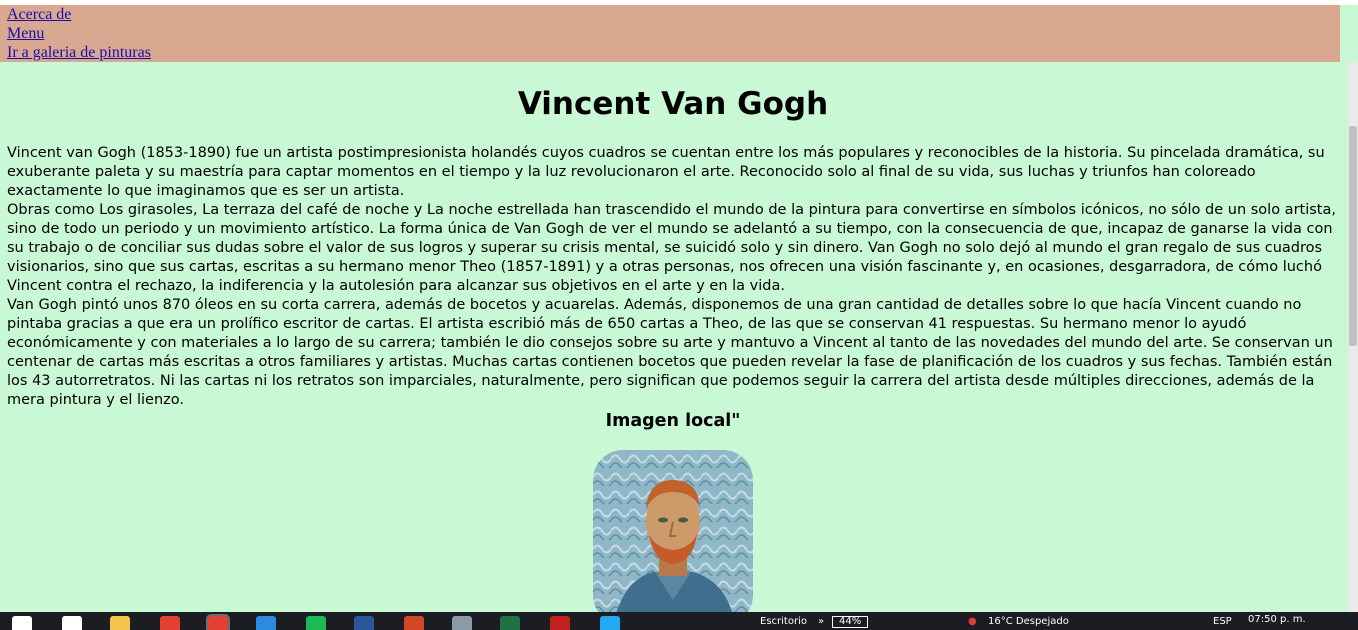  I want to click on clock-time: 07:50 p. m., so click(1277, 619).